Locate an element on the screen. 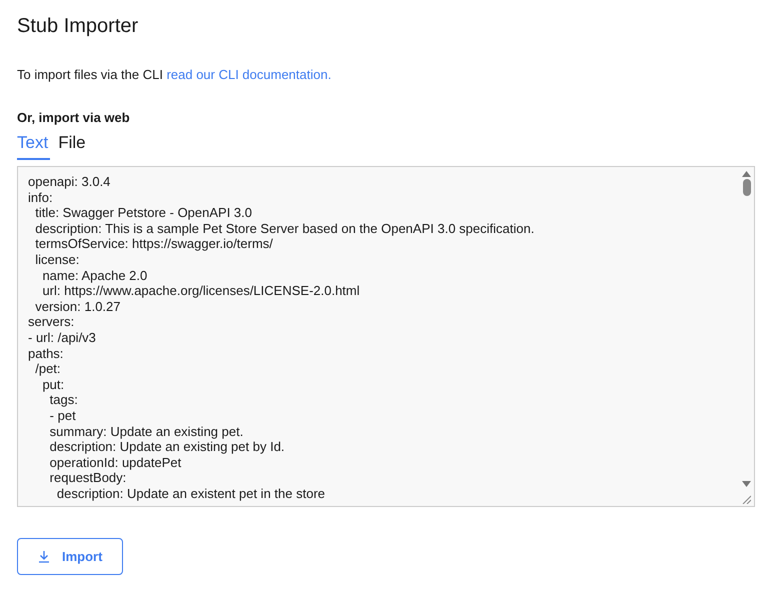 This screenshot has height=604, width=773. resize-handle-icon is located at coordinates (746, 499).